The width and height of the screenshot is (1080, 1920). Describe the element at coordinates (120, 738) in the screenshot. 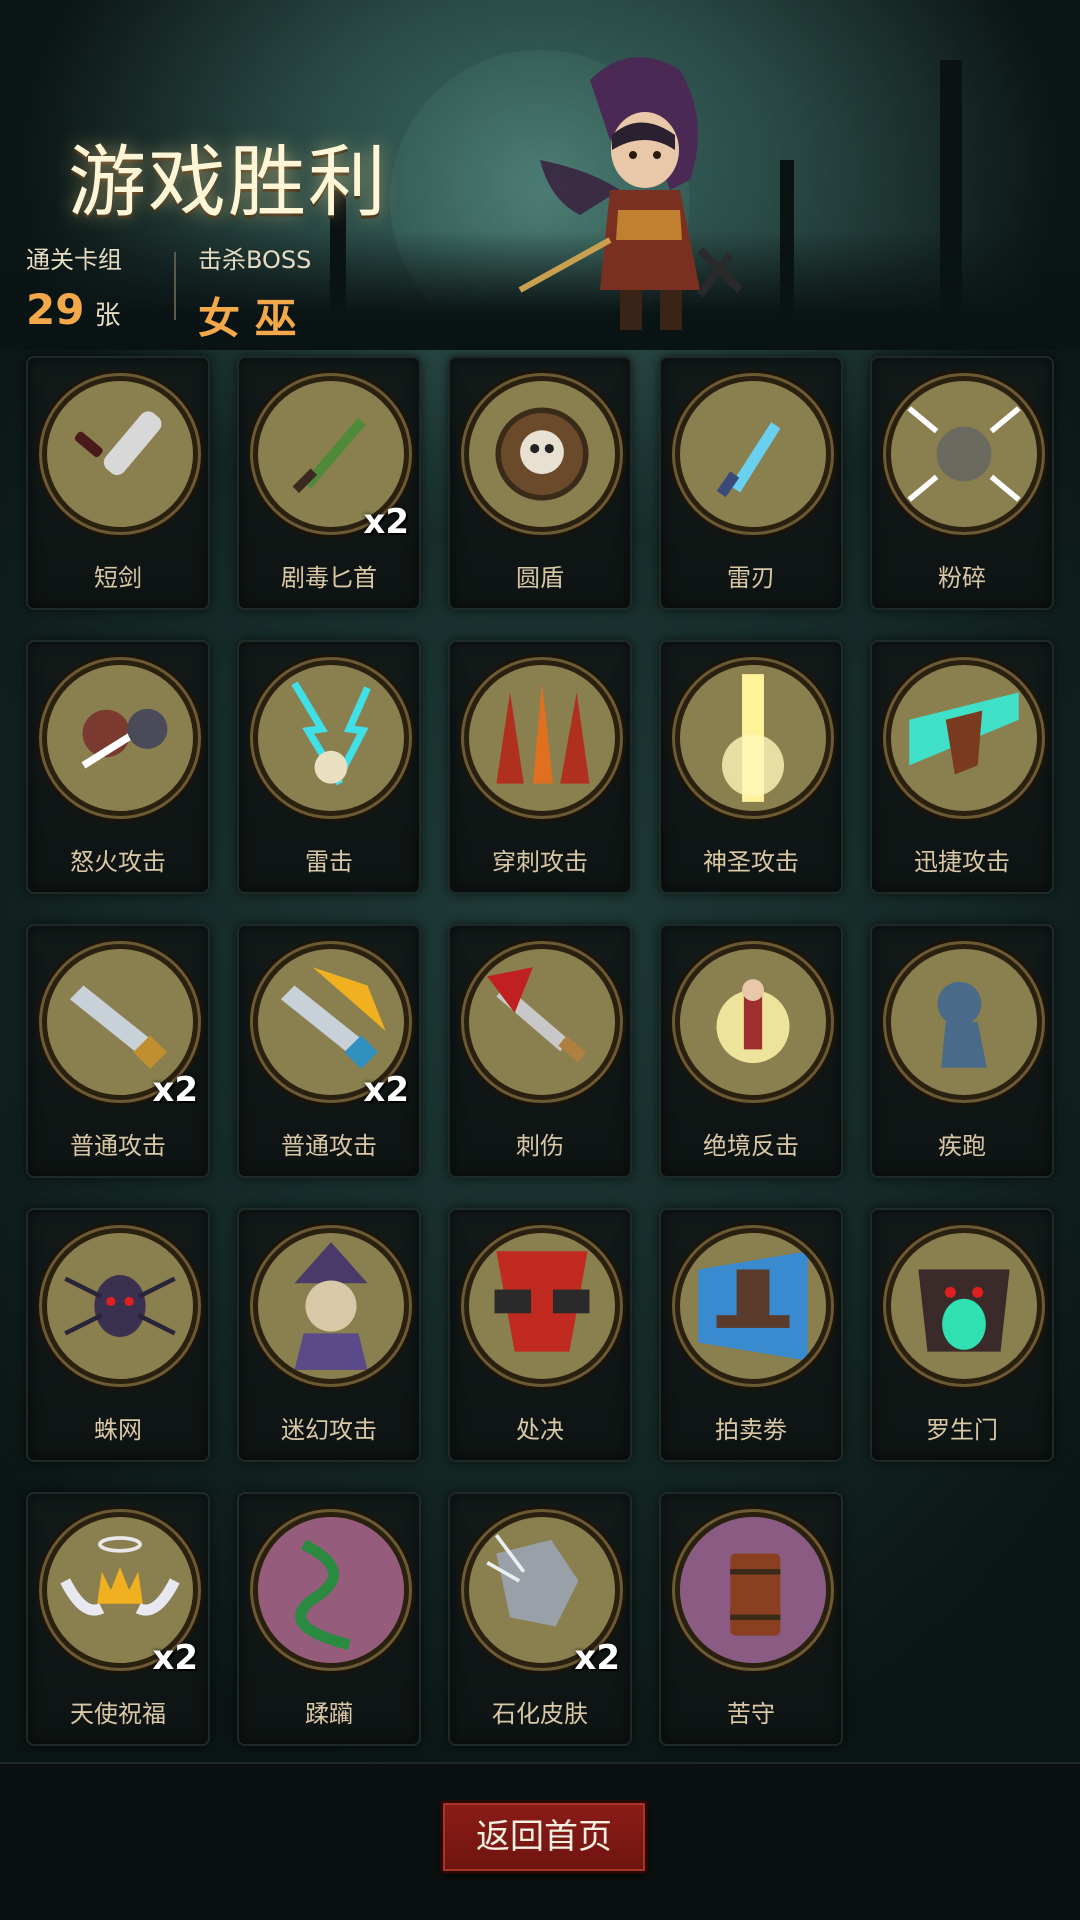

I see `rage-attack-icon` at that location.